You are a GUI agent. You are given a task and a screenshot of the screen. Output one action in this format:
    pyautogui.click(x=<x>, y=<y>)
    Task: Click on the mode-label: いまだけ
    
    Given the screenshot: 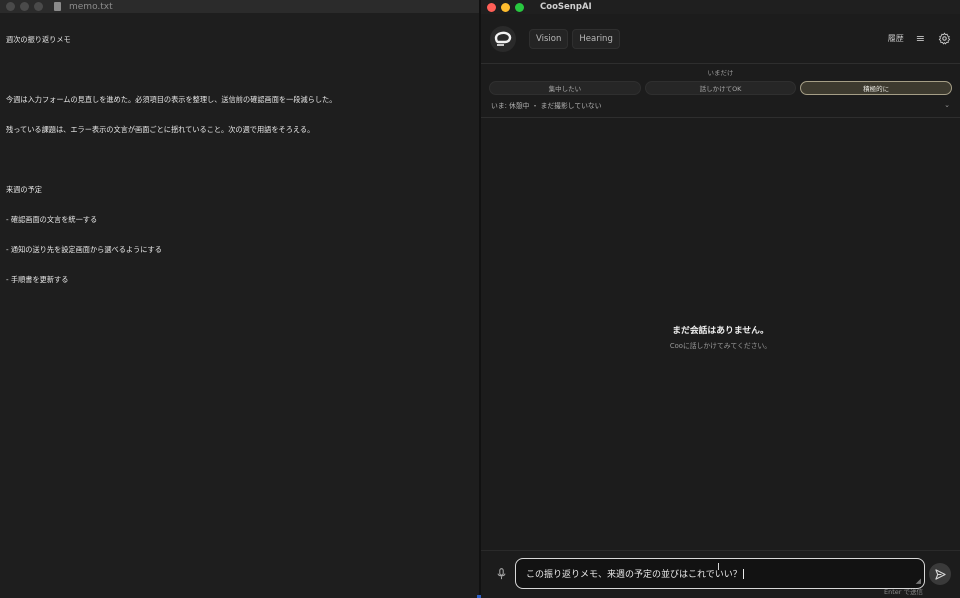 What is the action you would take?
    pyautogui.click(x=720, y=73)
    